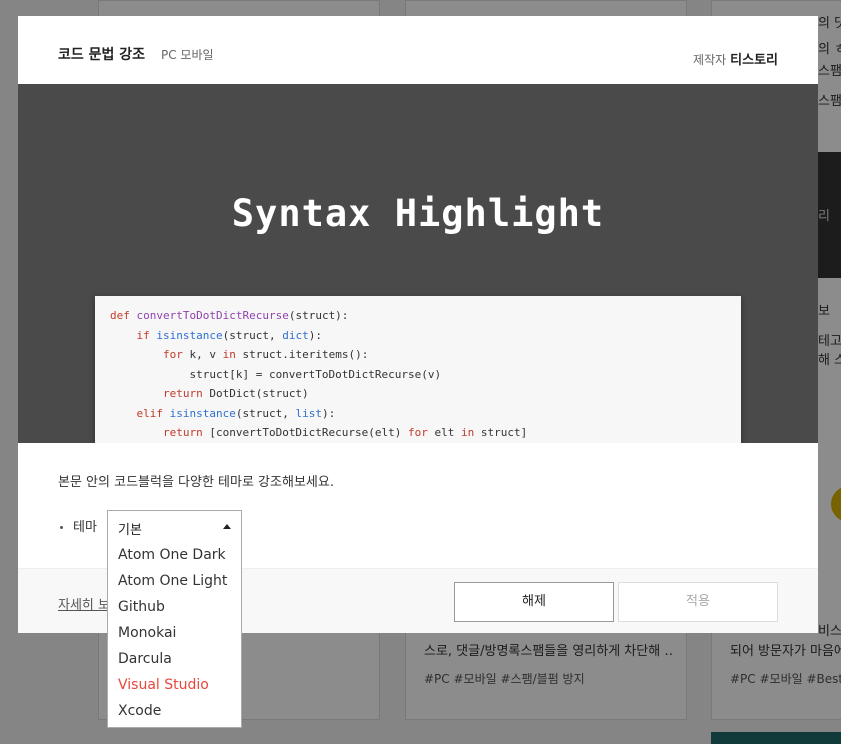 The image size is (841, 744). I want to click on theme-option: Github, so click(174, 607).